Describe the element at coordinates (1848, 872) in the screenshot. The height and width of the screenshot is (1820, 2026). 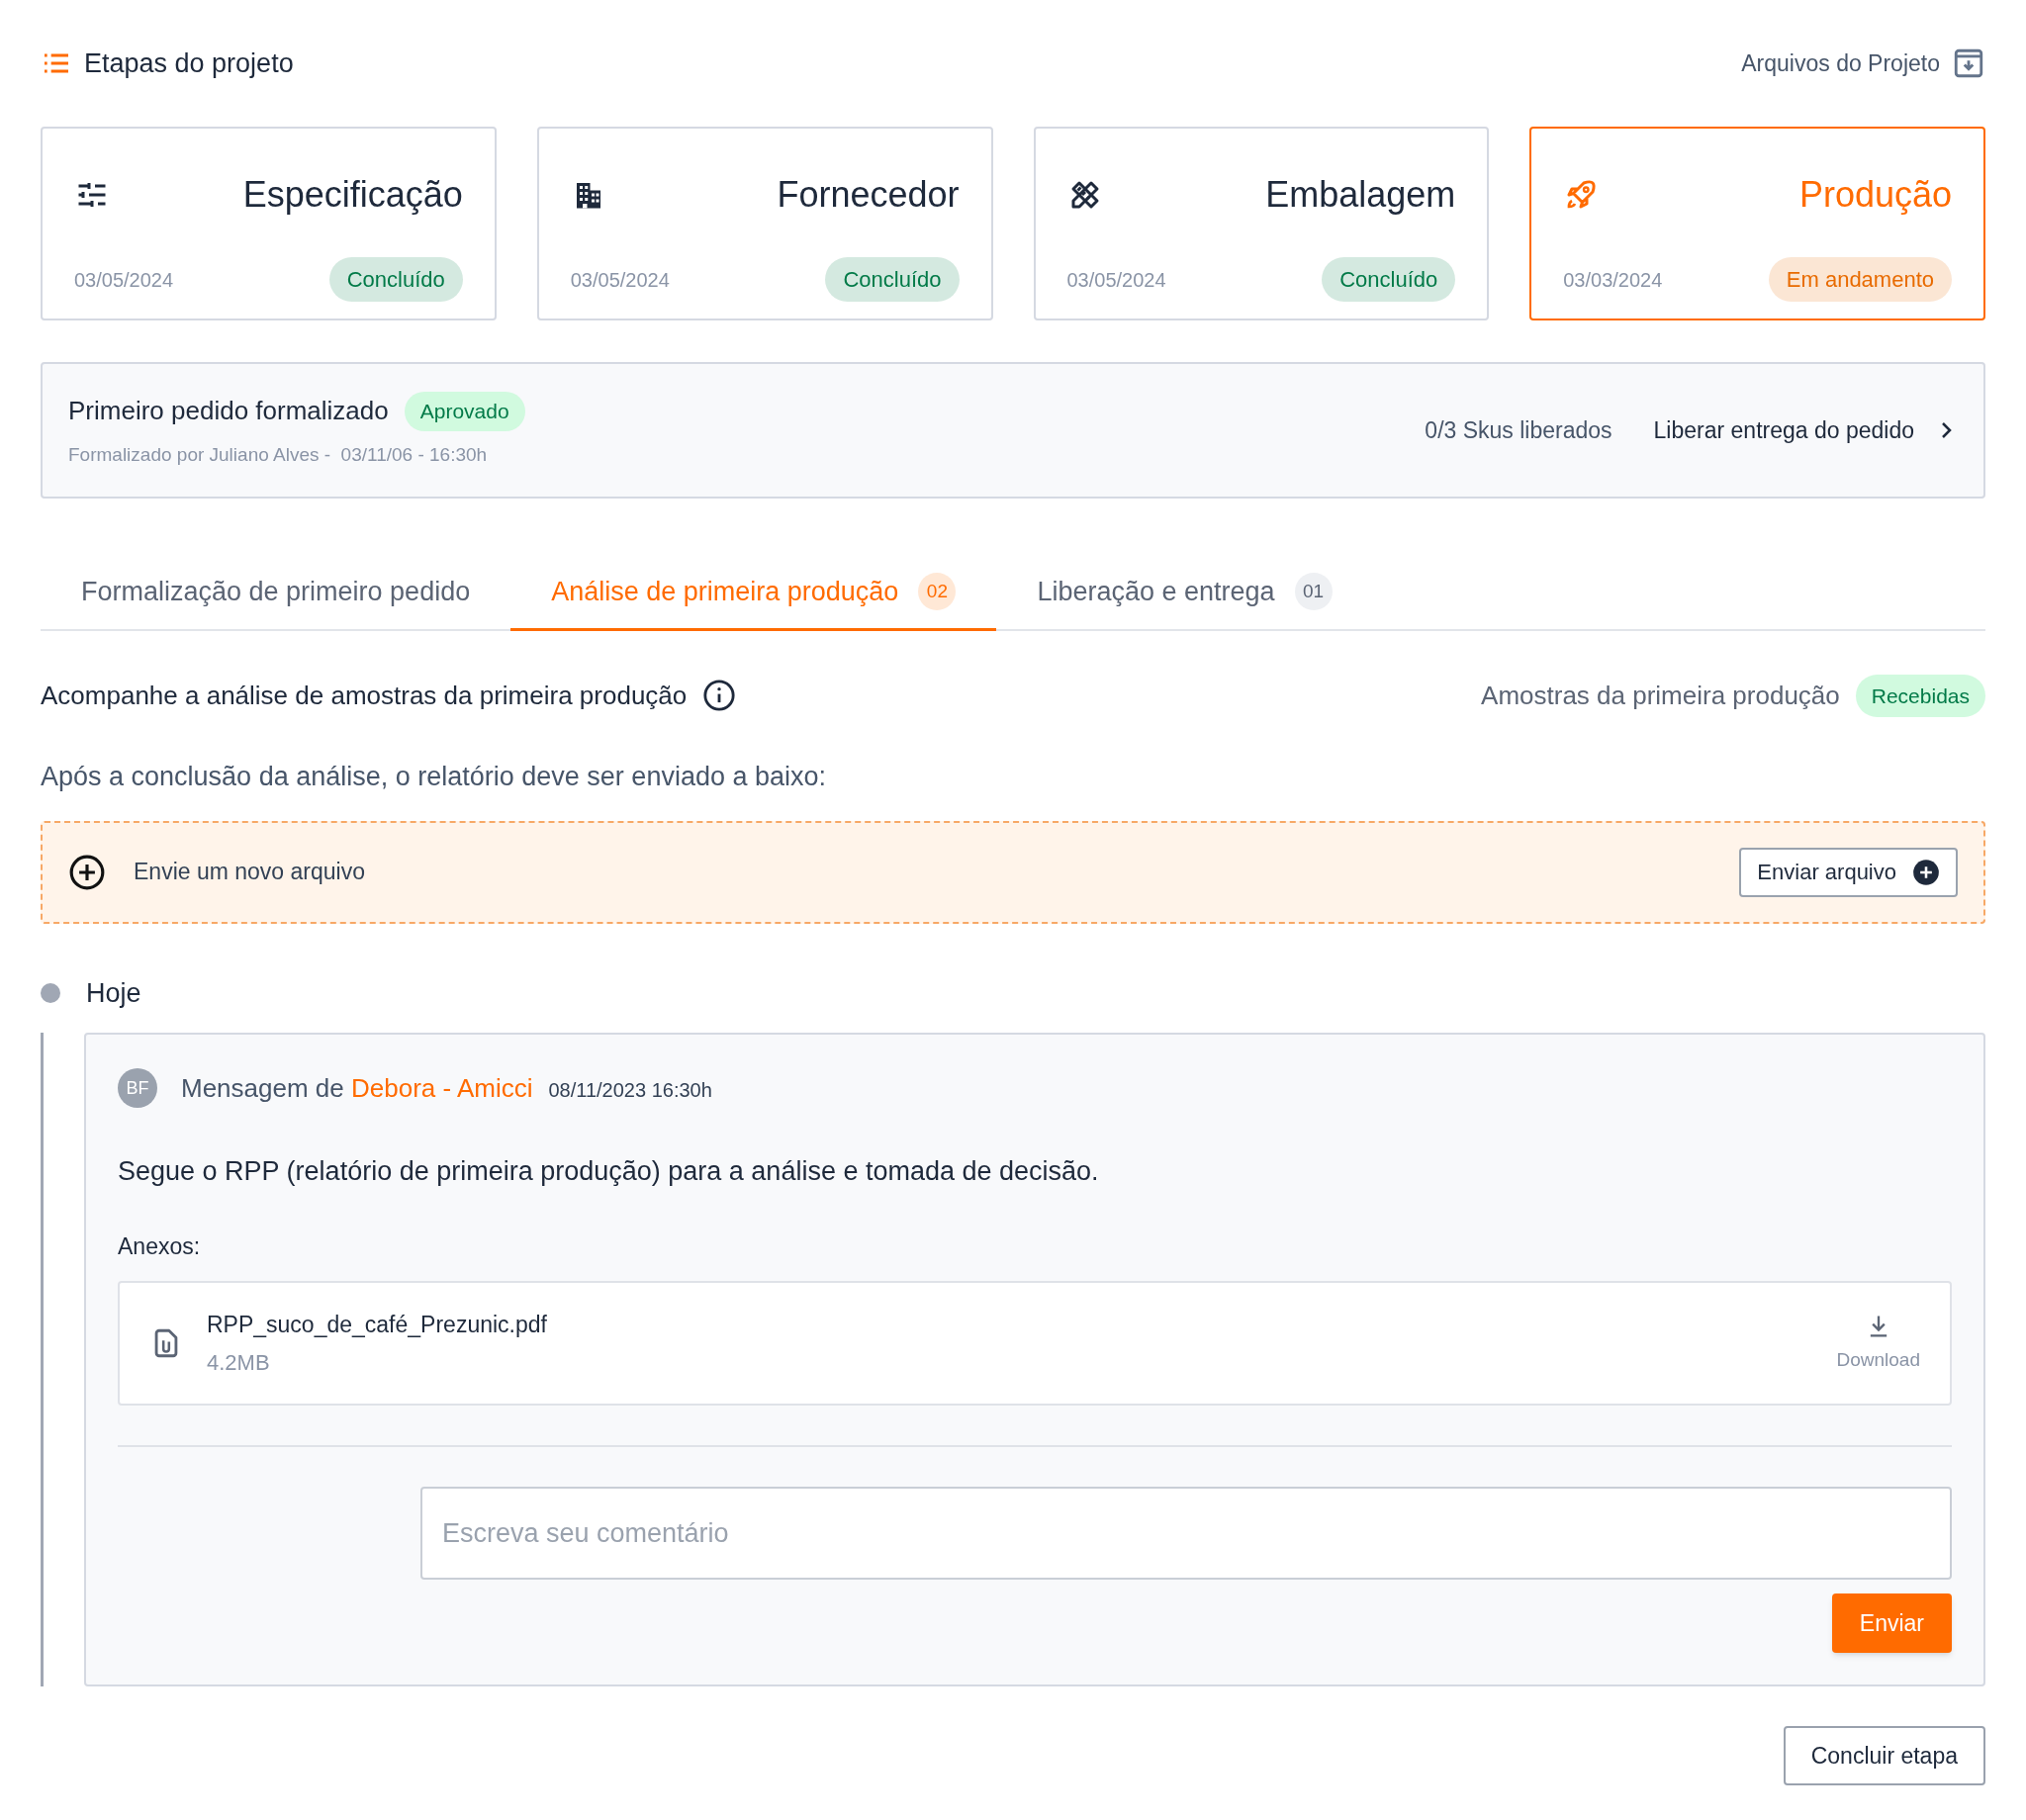
I see `send-file-button: Enviar arquivo` at that location.